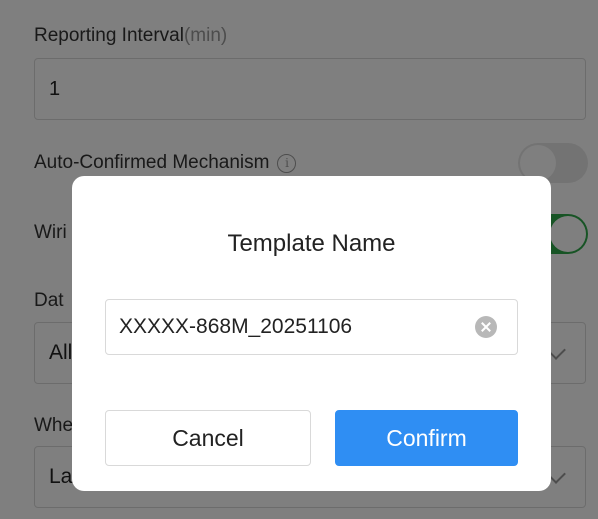 Image resolution: width=598 pixels, height=519 pixels. Describe the element at coordinates (311, 243) in the screenshot. I see `dialog-title: Template Name` at that location.